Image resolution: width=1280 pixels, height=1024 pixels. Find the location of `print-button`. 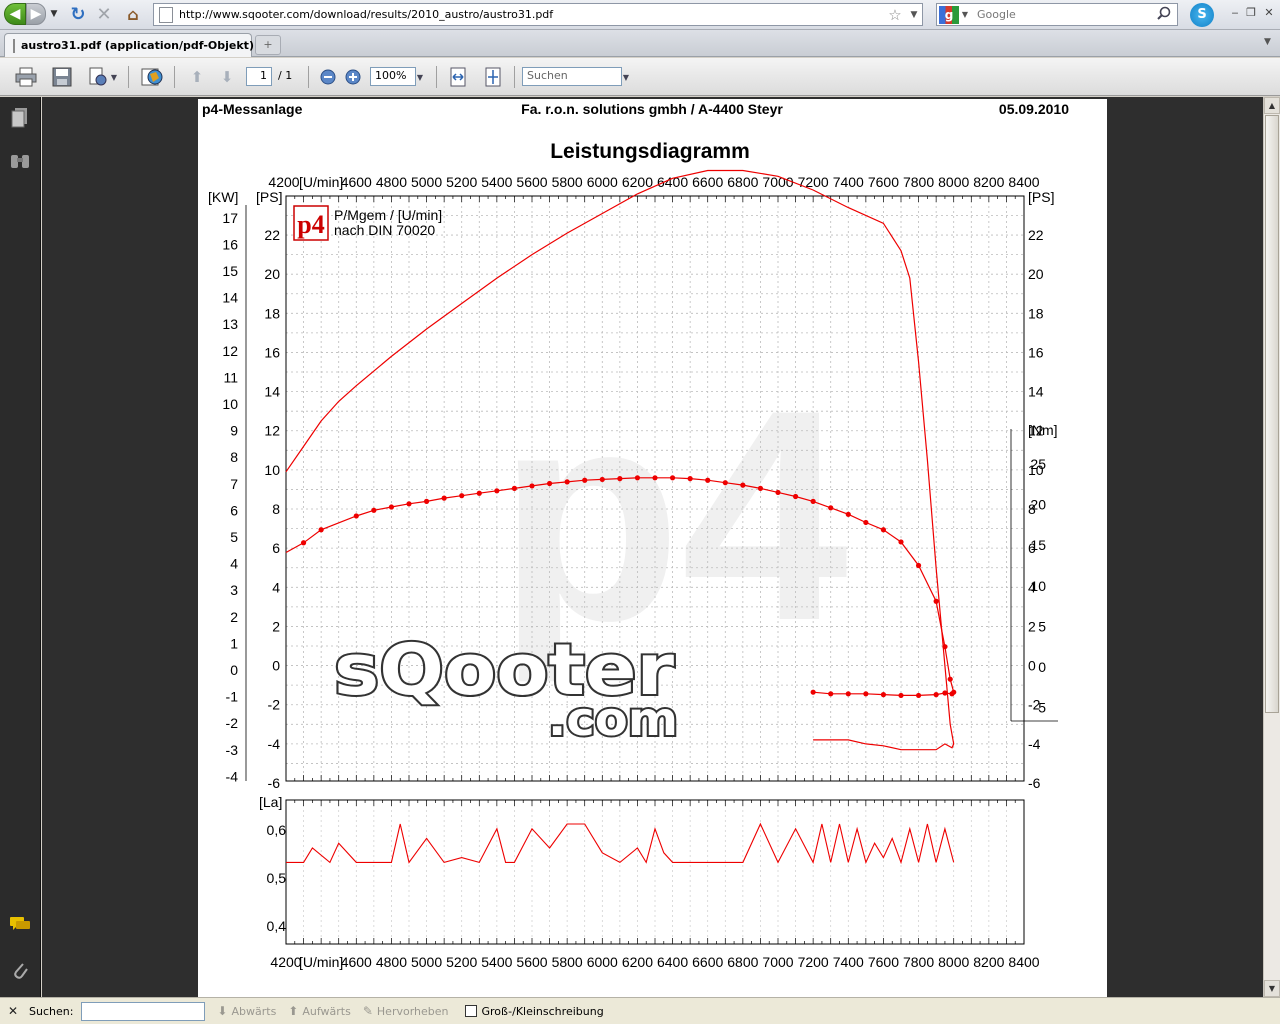

print-button is located at coordinates (26, 77).